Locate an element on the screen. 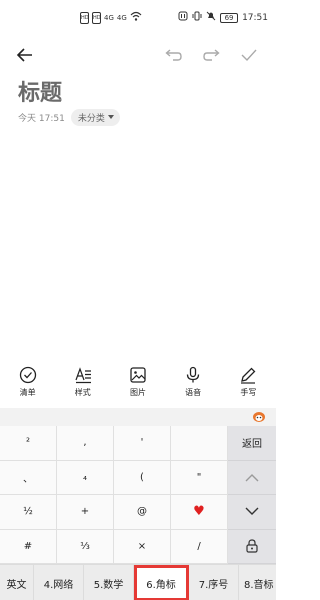  tab-phonetic: 8.音标 is located at coordinates (257, 582).